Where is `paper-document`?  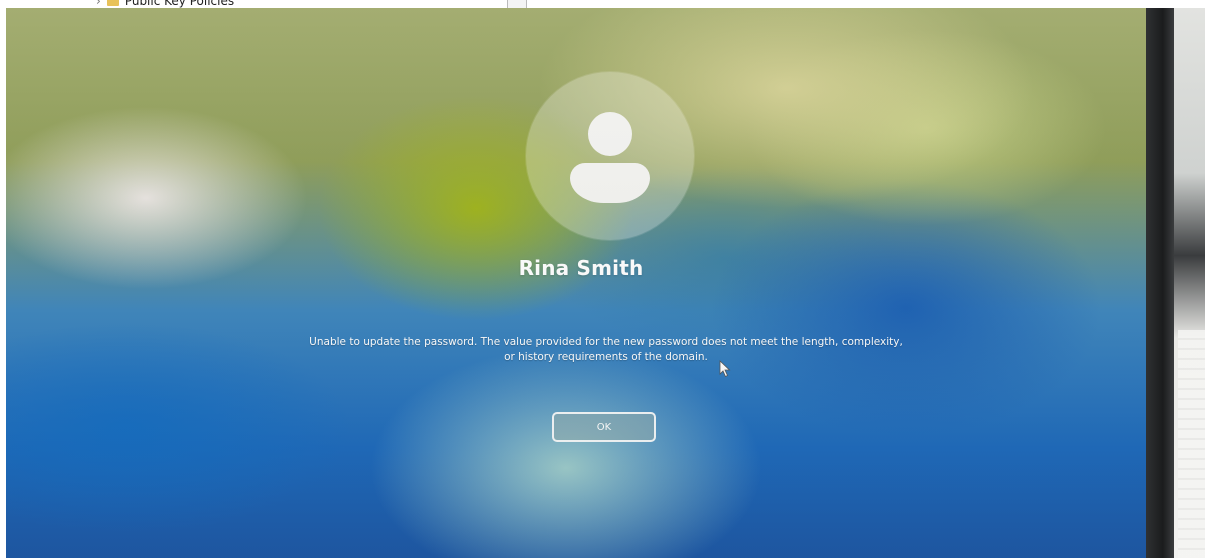 paper-document is located at coordinates (1191, 444).